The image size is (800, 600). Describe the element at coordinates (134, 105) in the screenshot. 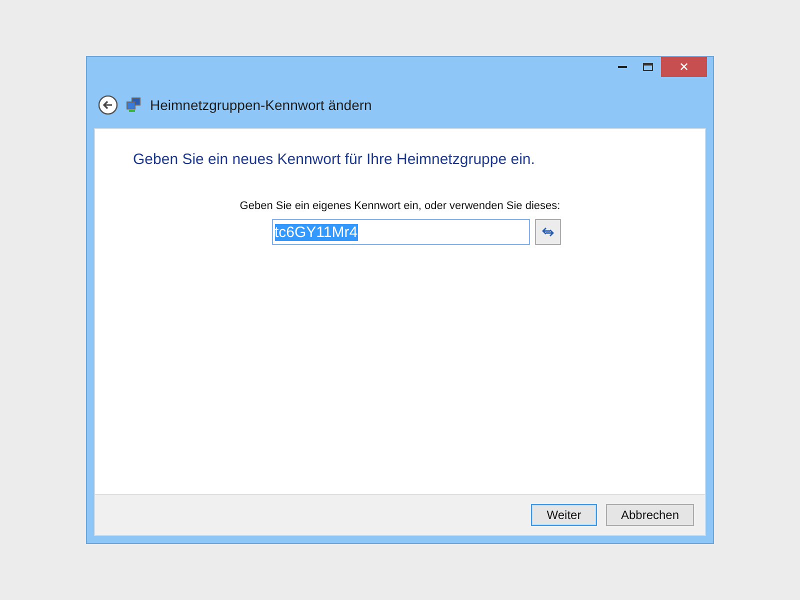

I see `network-computers-icon` at that location.